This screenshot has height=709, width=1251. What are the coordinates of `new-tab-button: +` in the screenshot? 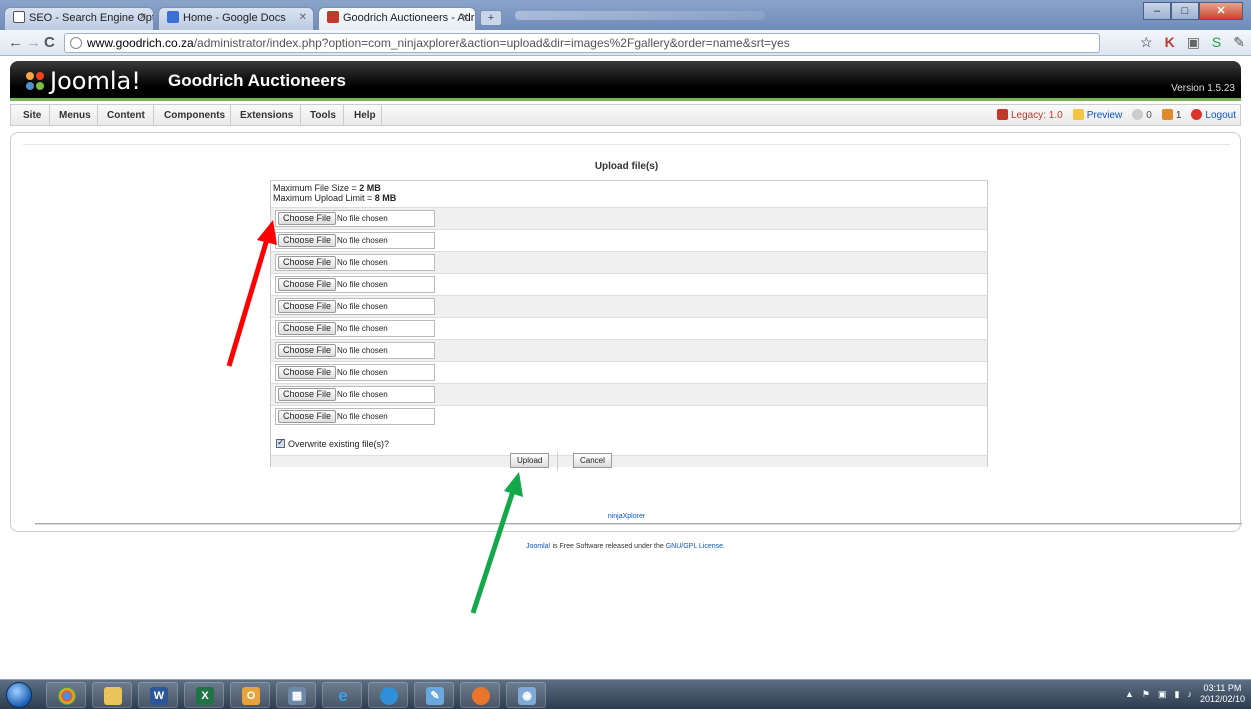 It's located at (491, 18).